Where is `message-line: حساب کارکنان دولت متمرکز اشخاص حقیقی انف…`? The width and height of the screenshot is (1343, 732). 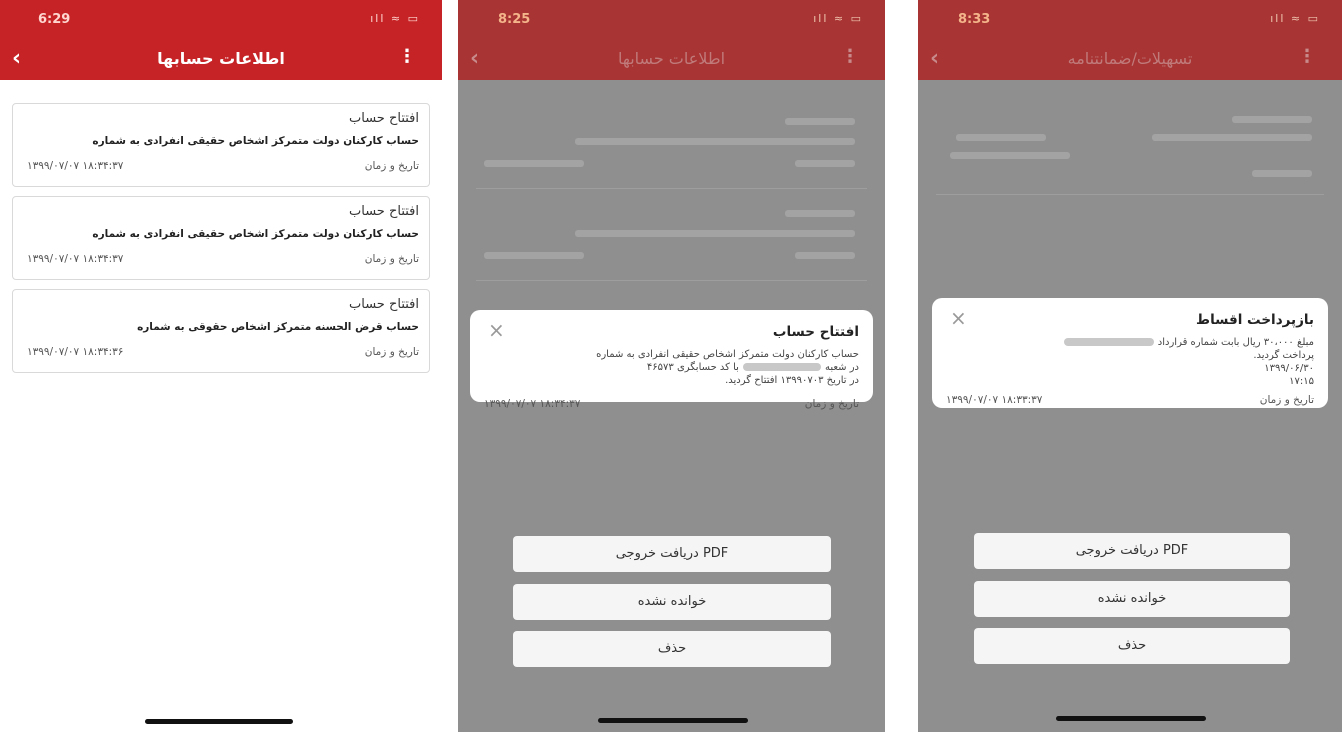 message-line: حساب کارکنان دولت متمرکز اشخاص حقیقی انف… is located at coordinates (727, 354).